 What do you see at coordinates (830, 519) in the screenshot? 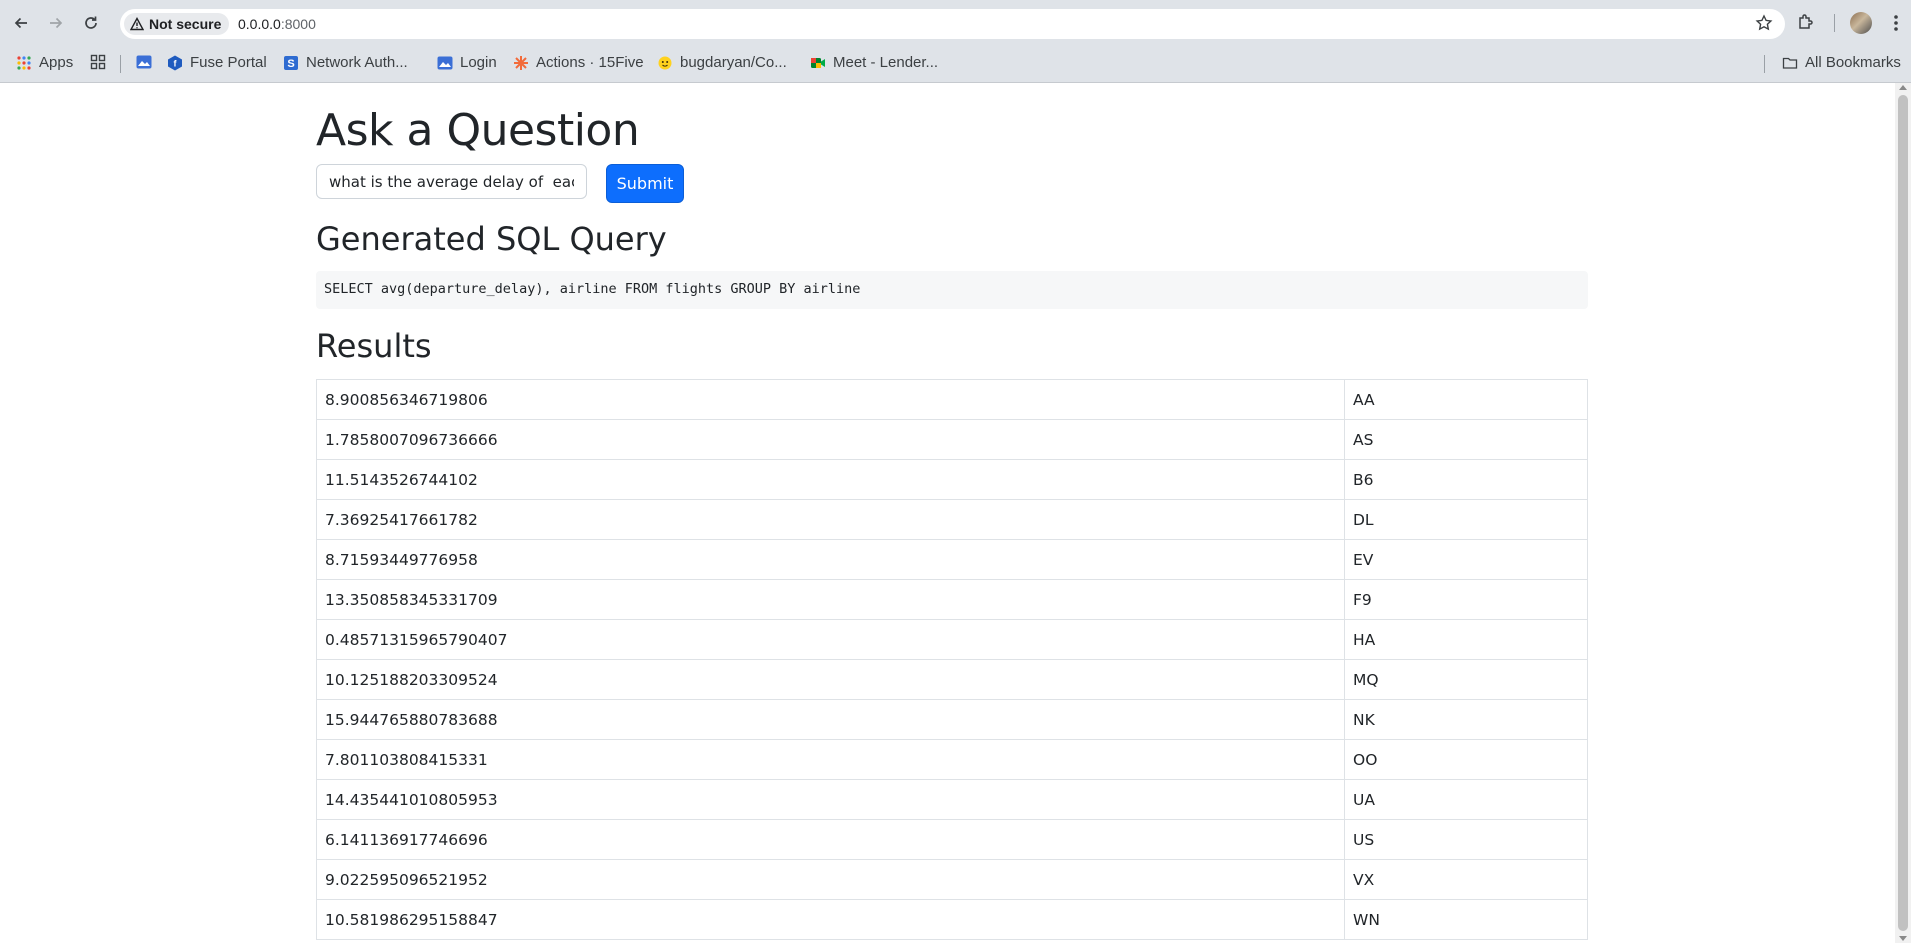
I see `avg-delay-cell: 7.36925417661782` at bounding box center [830, 519].